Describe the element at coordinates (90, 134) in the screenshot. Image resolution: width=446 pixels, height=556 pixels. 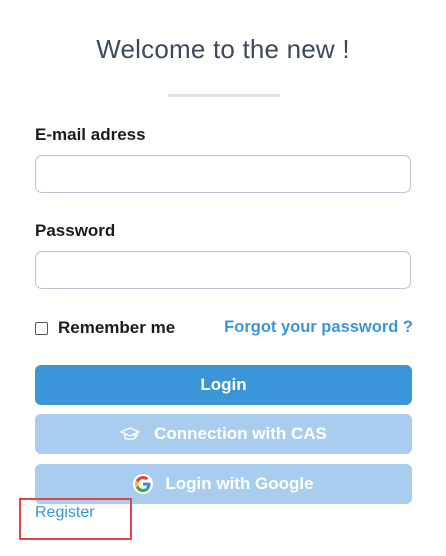
I see `email-label: E-mail adress` at that location.